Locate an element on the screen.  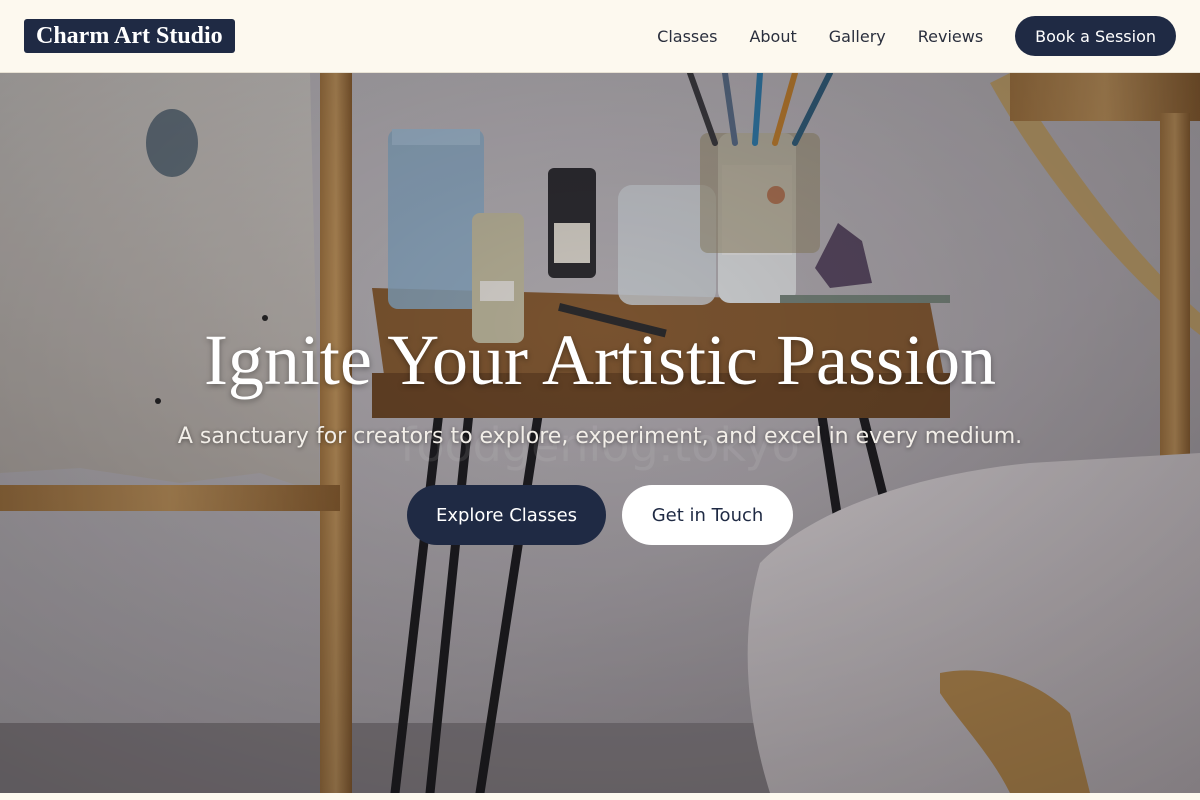
hero-cta-row: Explore Classes Get in Touch is located at coordinates (600, 515).